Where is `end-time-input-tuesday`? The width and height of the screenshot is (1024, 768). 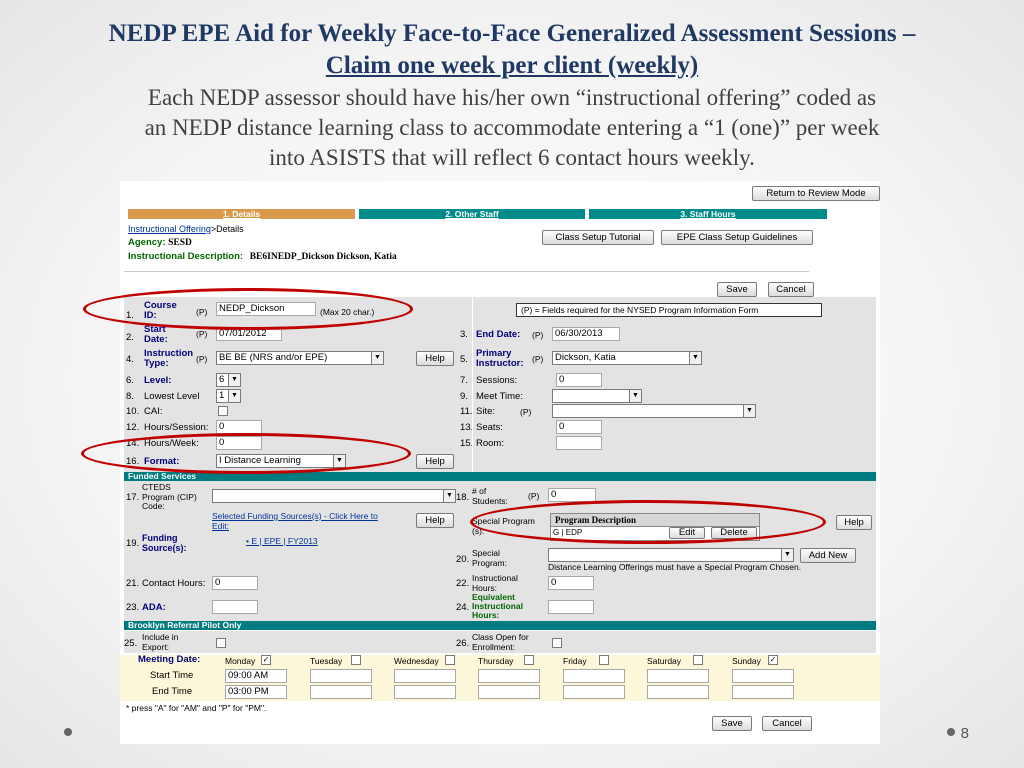
end-time-input-tuesday is located at coordinates (341, 692).